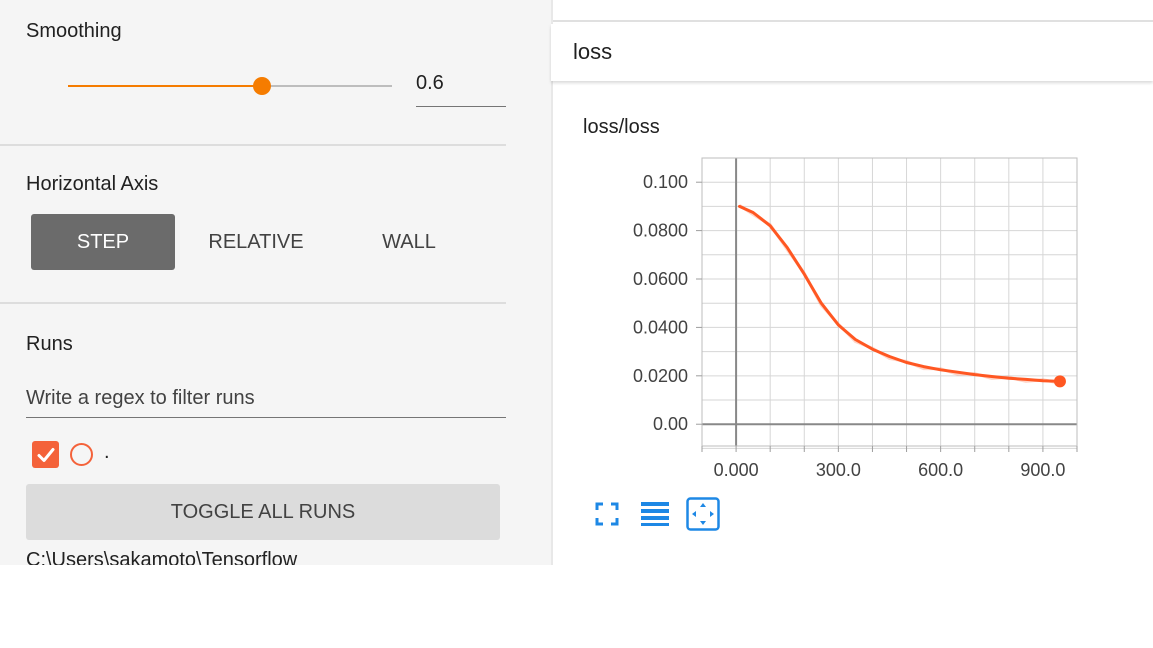 The height and width of the screenshot is (648, 1153). Describe the element at coordinates (1059, 381) in the screenshot. I see `series-last-point` at that location.